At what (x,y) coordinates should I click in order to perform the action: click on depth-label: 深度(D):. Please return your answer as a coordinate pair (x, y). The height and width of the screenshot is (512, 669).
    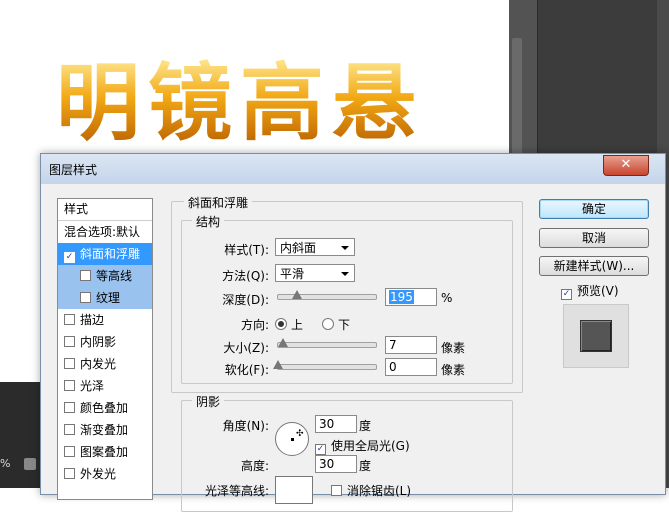
    Looking at the image, I should click on (245, 300).